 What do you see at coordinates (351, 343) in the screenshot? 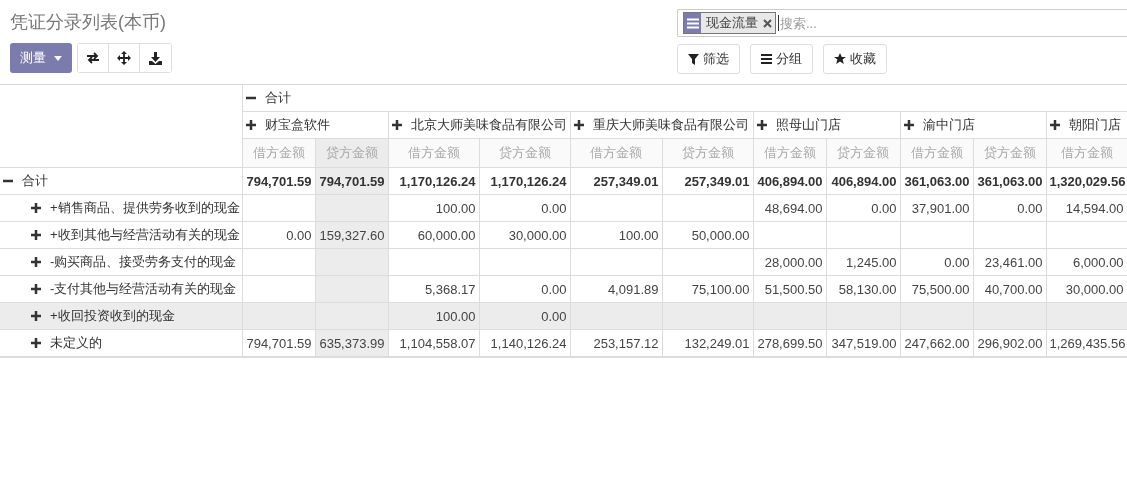
I see `value-cell: 635,373.99` at bounding box center [351, 343].